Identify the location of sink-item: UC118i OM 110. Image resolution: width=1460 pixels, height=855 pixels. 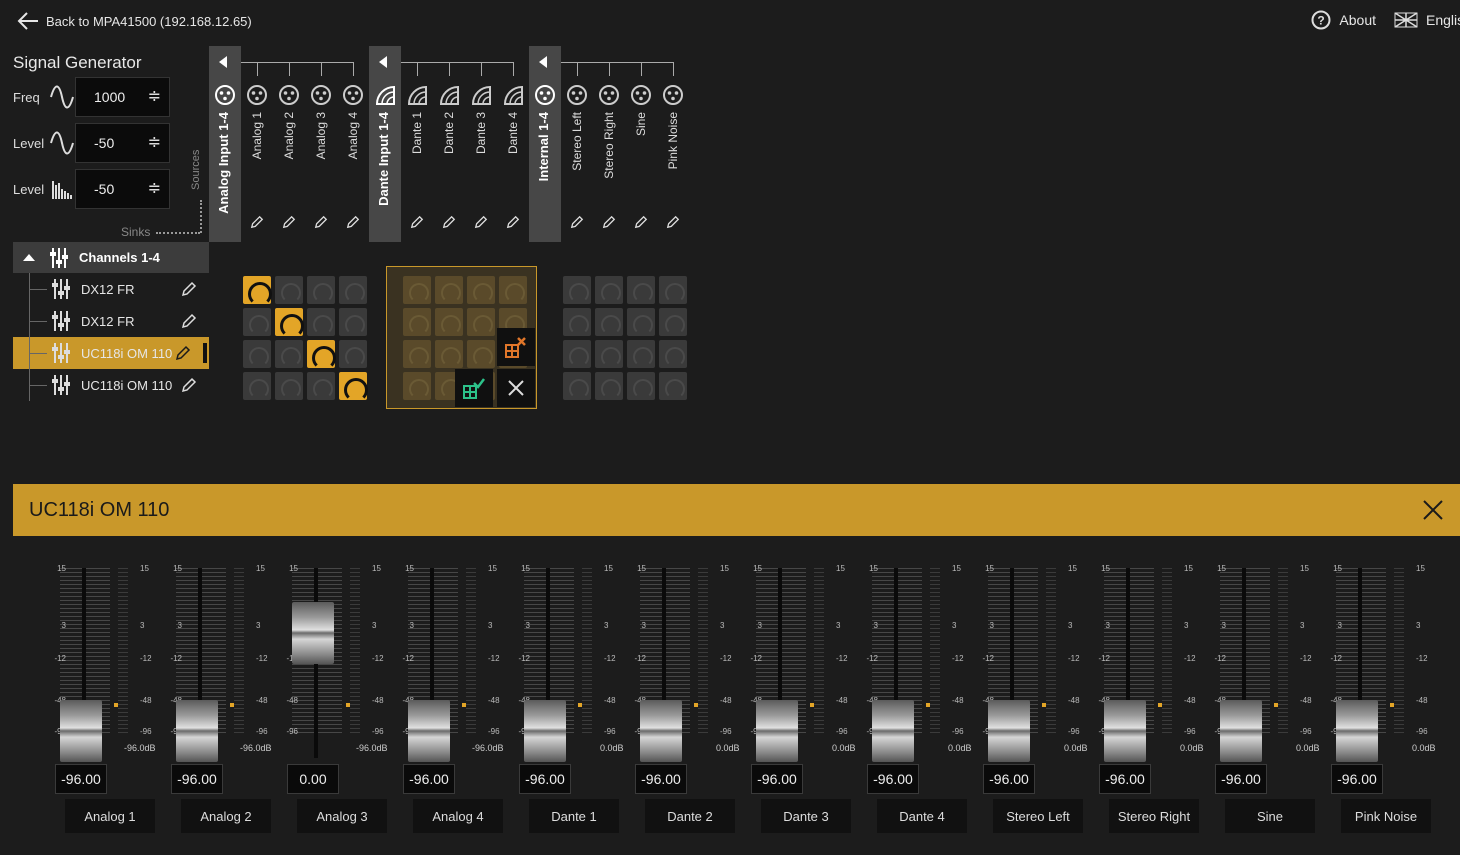
(111, 385).